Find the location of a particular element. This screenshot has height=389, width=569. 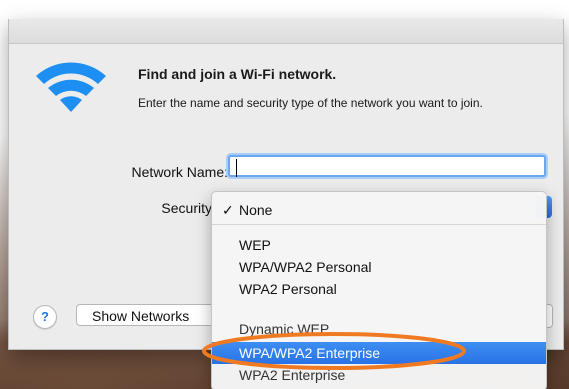

menu-item-label: WPA/WPA2 Personal is located at coordinates (305, 267).